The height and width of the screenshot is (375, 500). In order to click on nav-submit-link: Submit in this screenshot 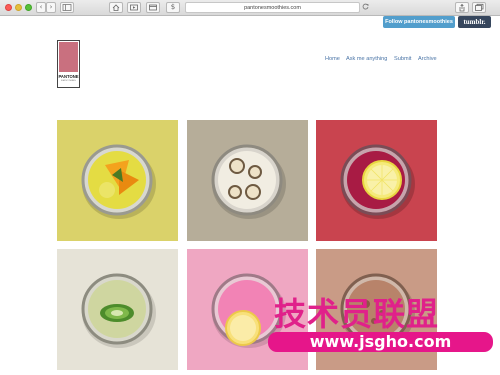, I will do `click(402, 59)`.